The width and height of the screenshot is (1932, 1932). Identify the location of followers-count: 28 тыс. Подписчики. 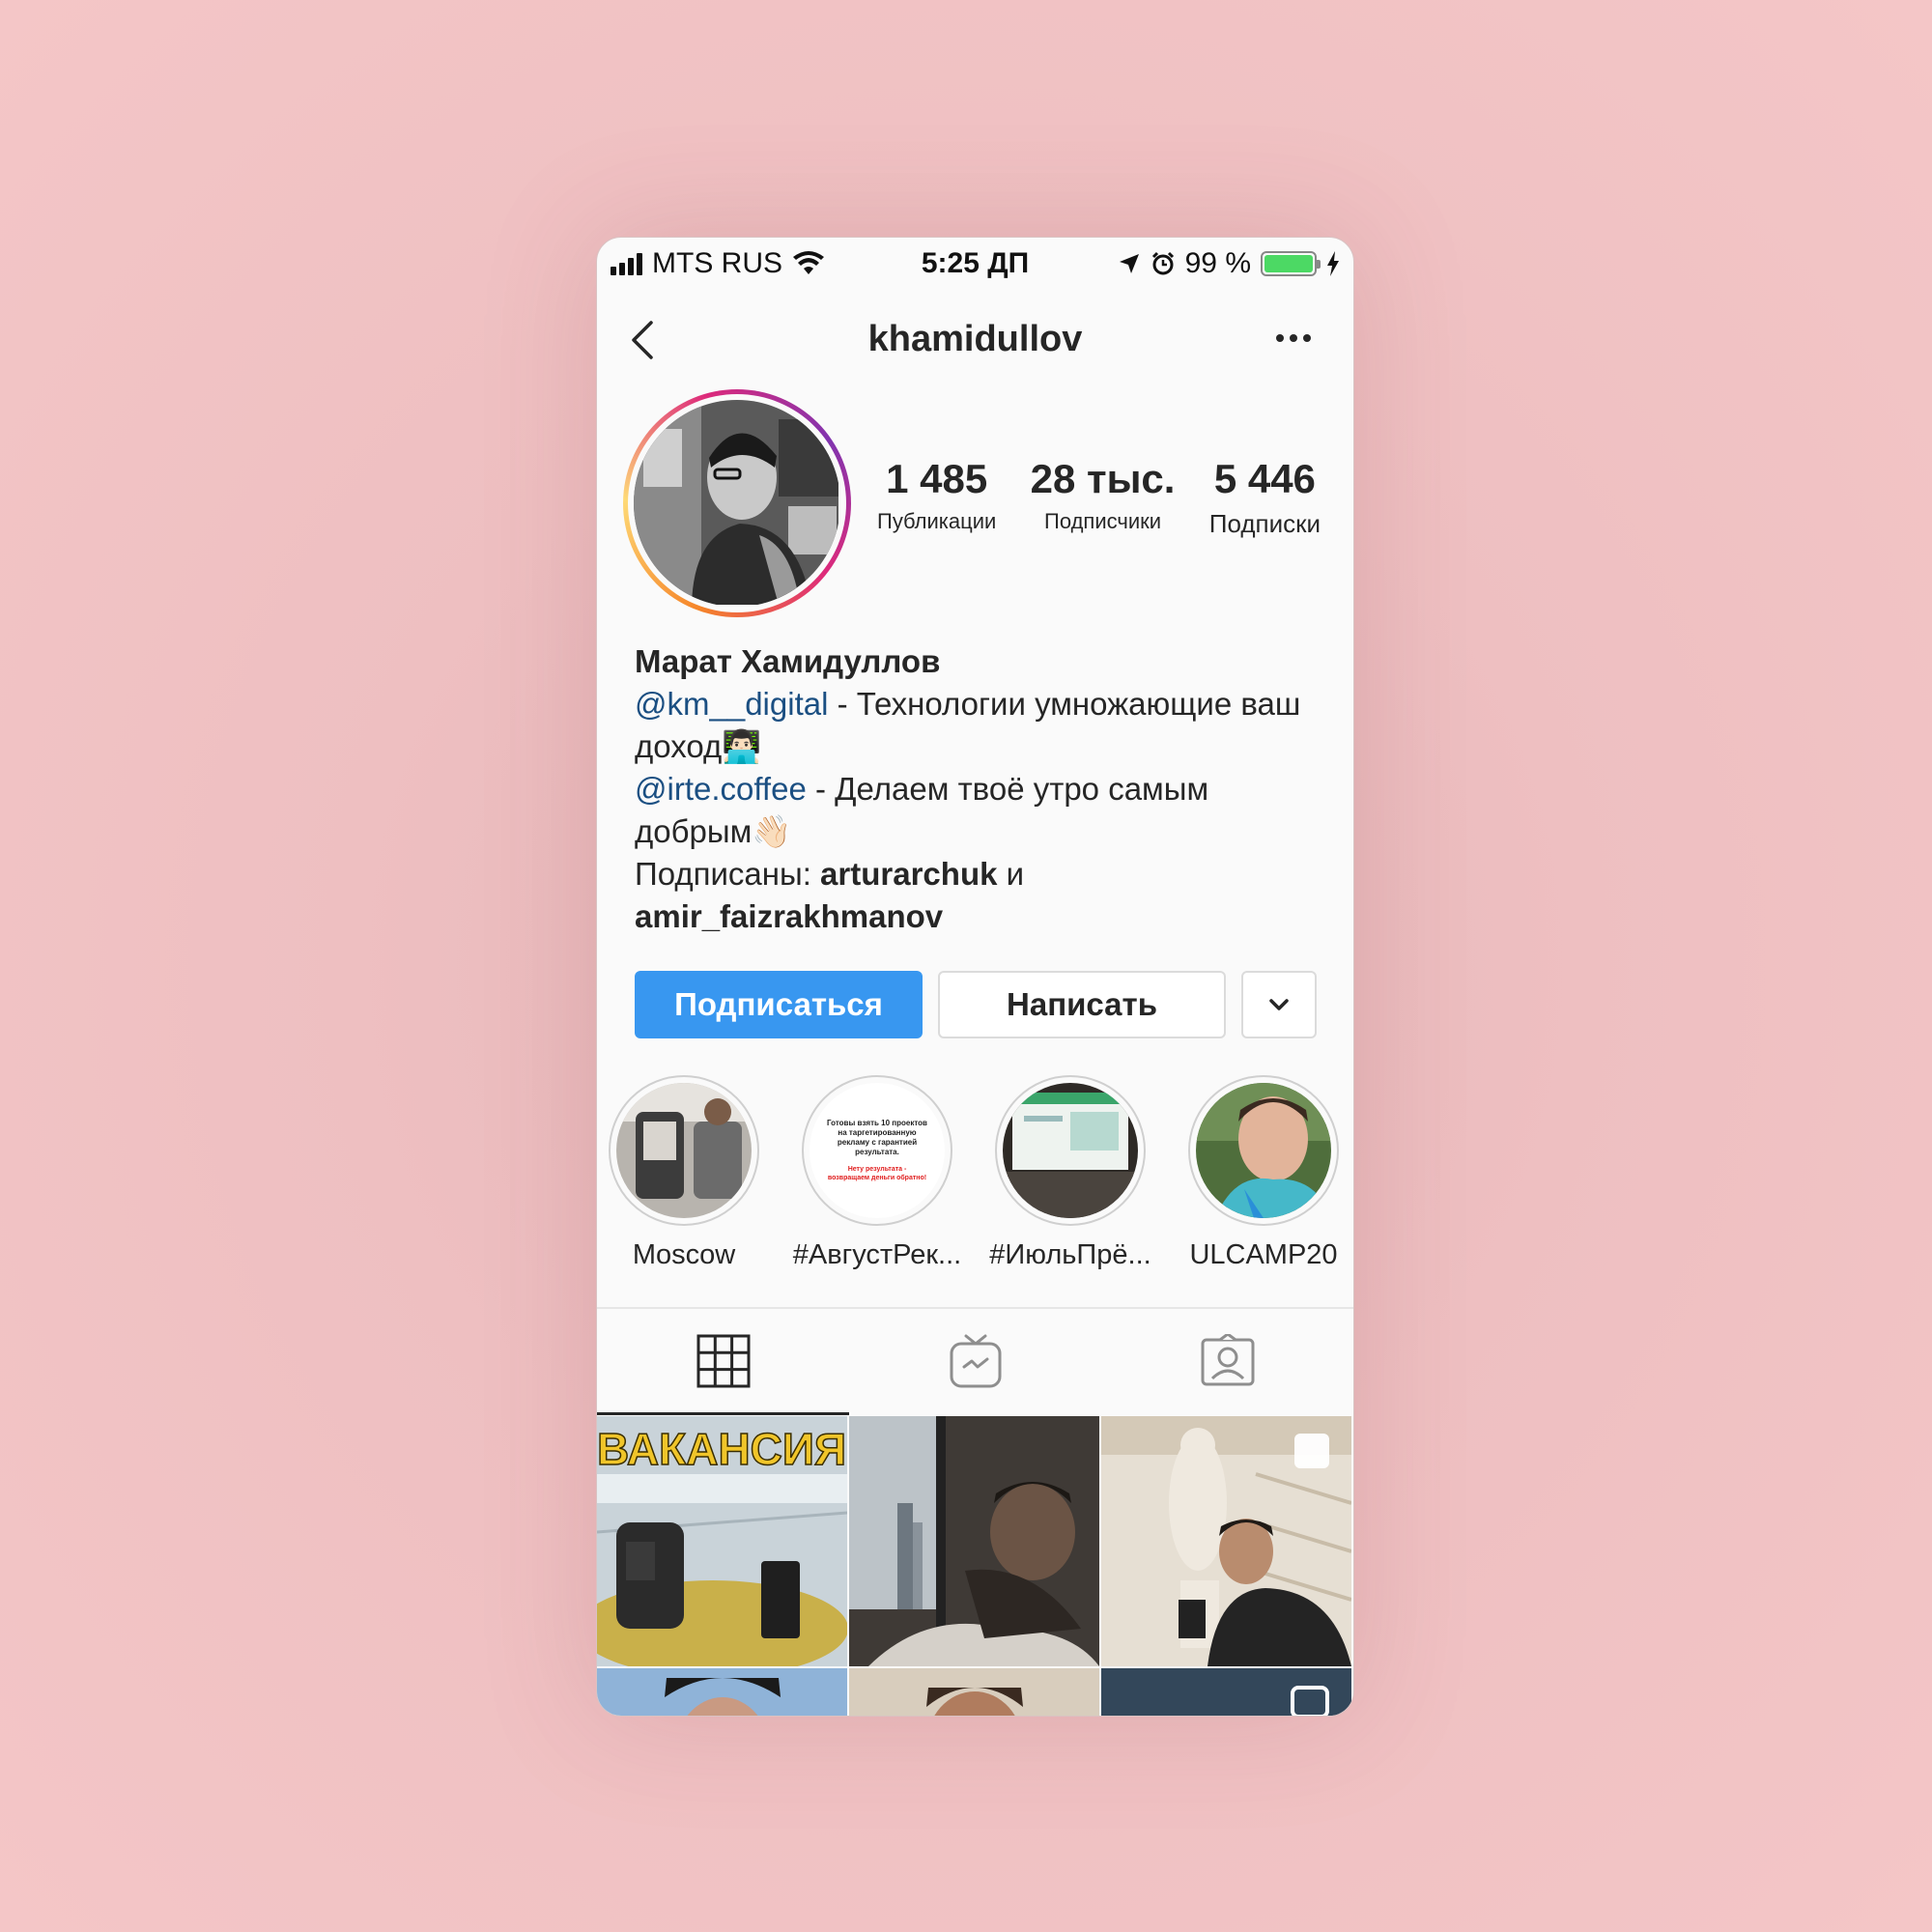
(1103, 497).